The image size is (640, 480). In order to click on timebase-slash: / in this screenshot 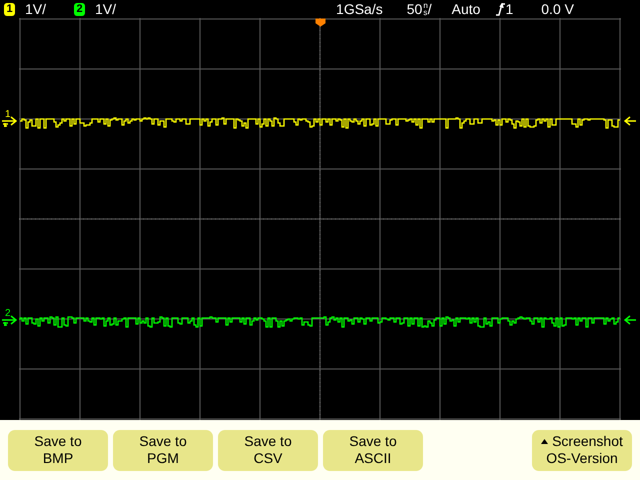, I will do `click(430, 9)`.